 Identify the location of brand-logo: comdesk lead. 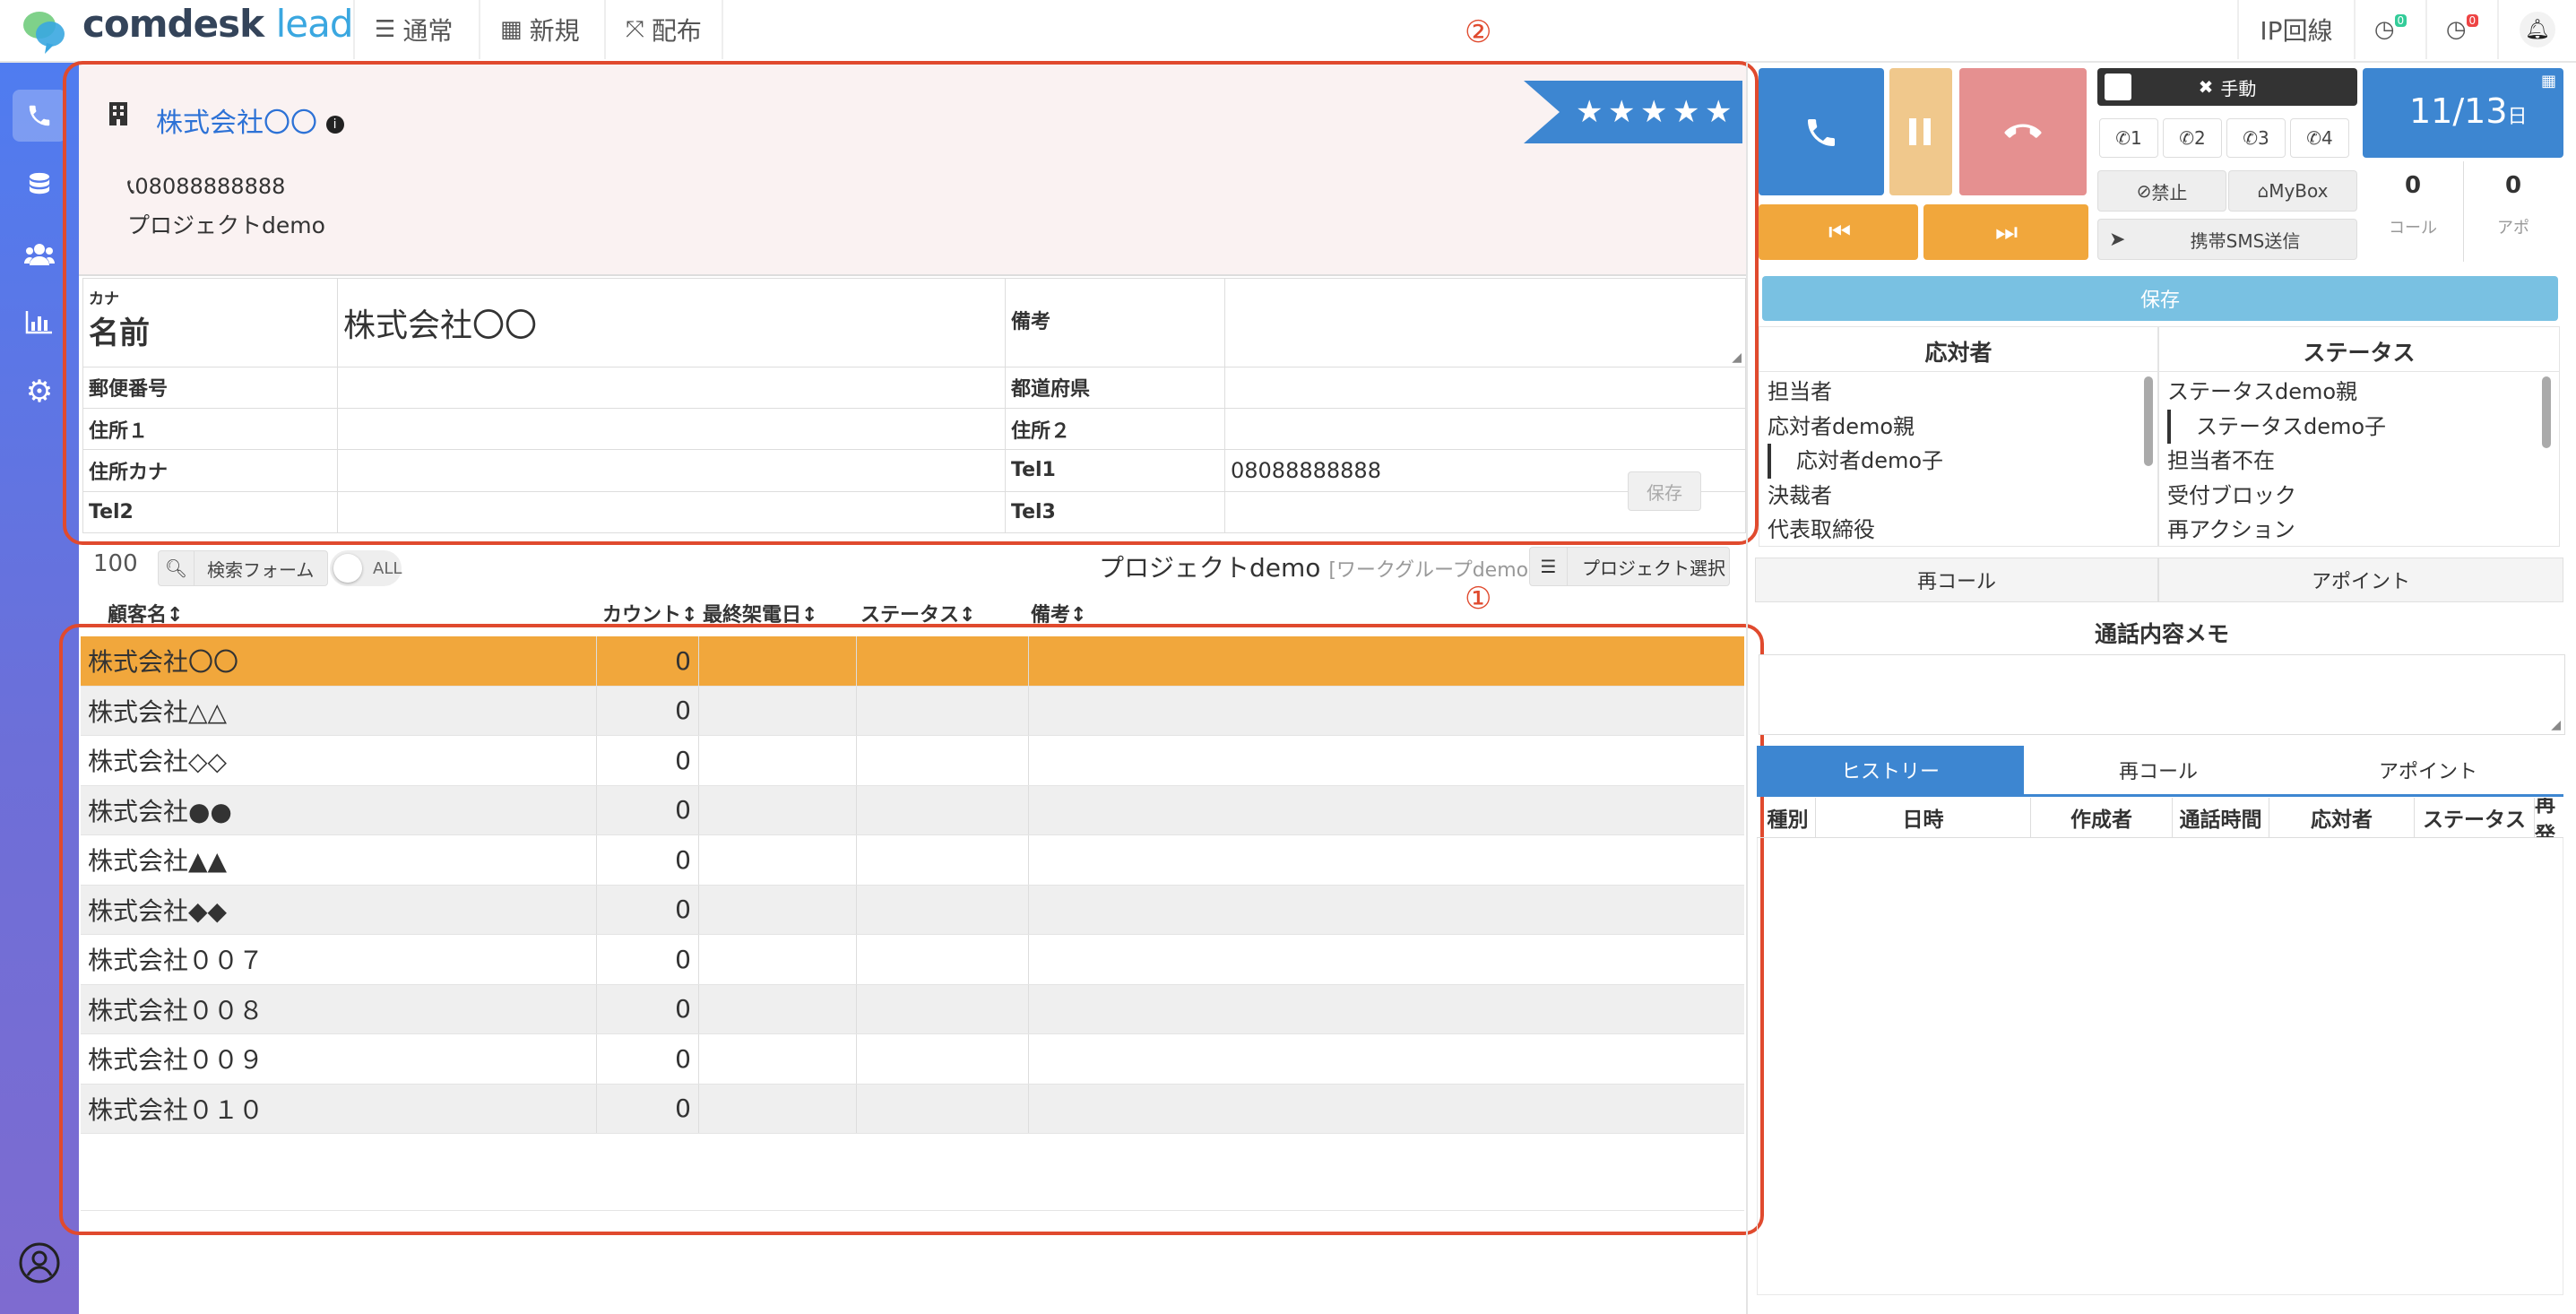
(218, 24).